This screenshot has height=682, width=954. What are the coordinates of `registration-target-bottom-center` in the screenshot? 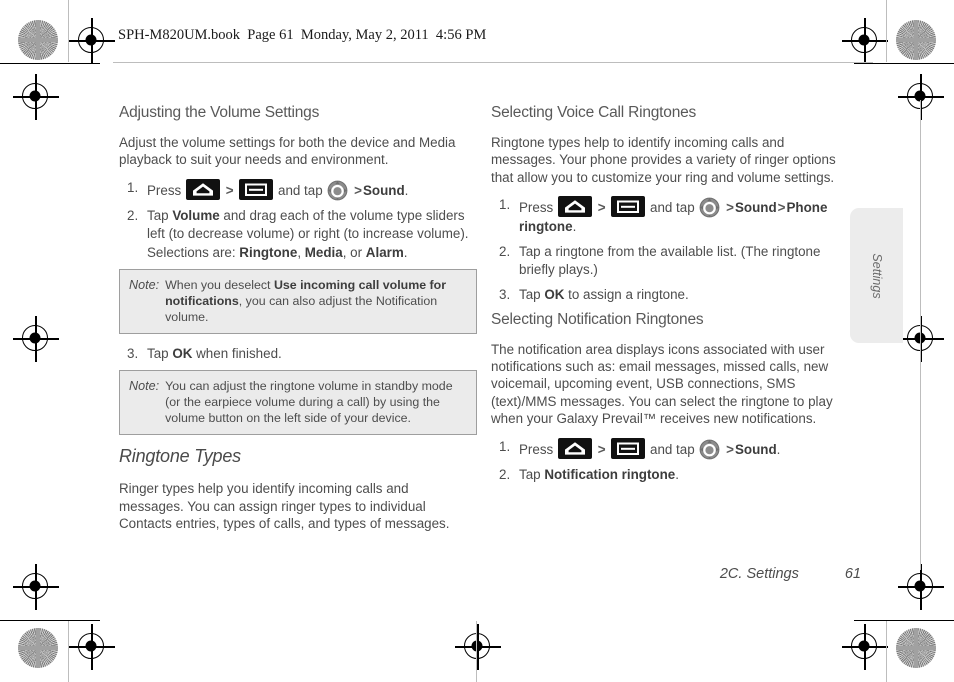 It's located at (478, 647).